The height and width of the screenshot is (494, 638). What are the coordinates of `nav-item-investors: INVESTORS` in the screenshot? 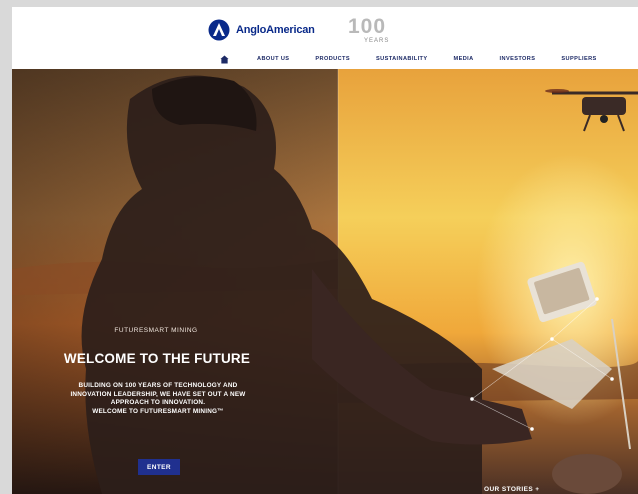 It's located at (518, 59).